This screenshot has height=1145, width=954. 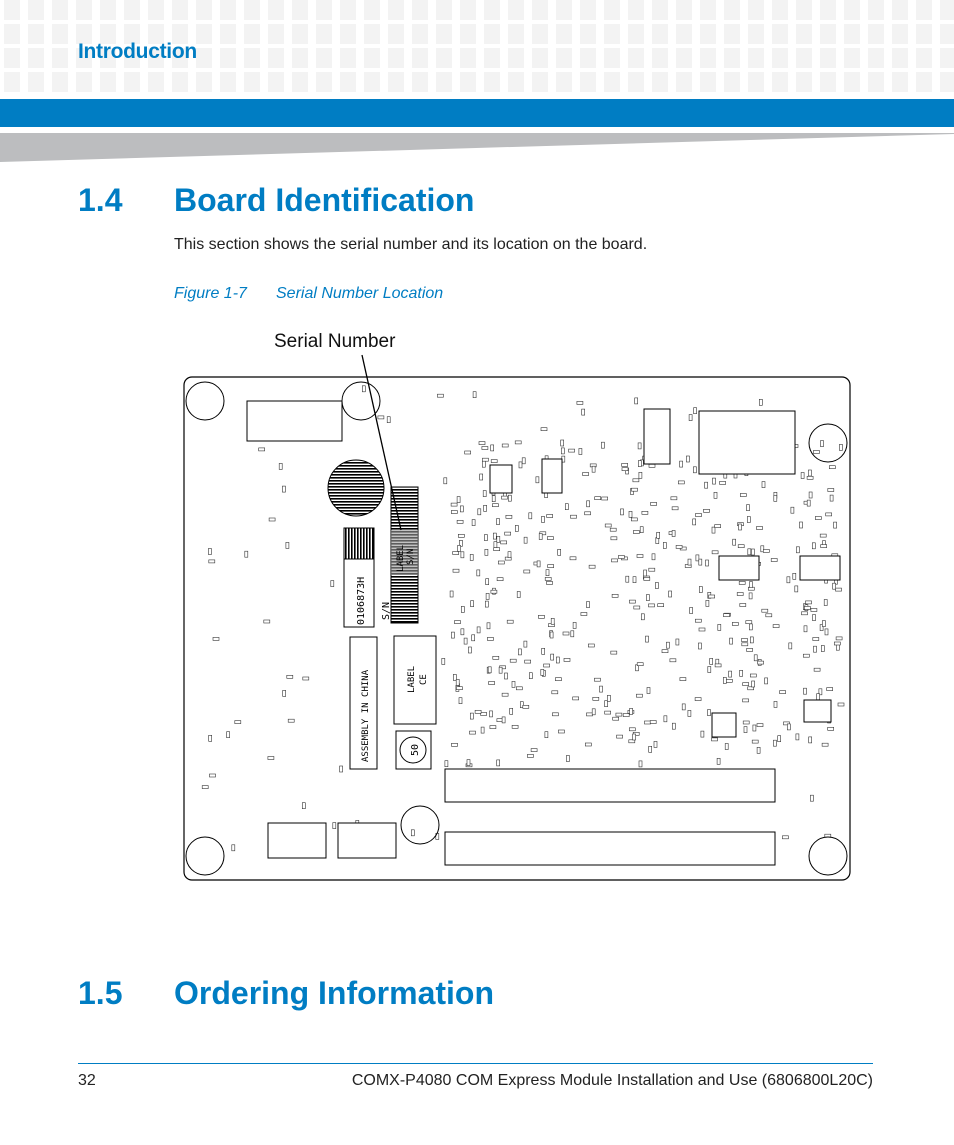 I want to click on label-sn-text: S/N, so click(x=411, y=557).